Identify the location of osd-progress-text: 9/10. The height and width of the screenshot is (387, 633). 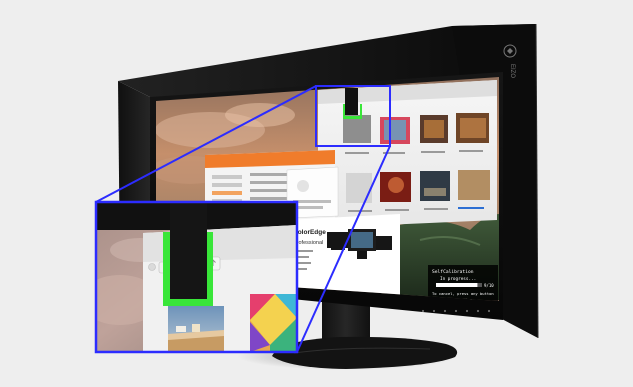
(489, 285).